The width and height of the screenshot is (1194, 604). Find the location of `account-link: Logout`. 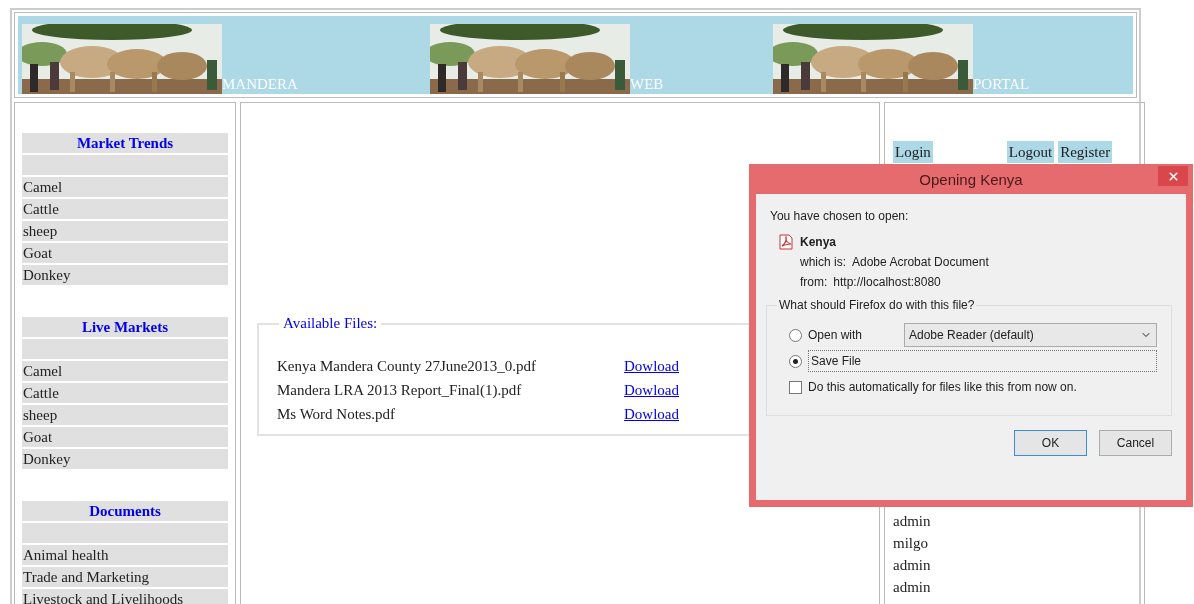

account-link: Logout is located at coordinates (1030, 152).